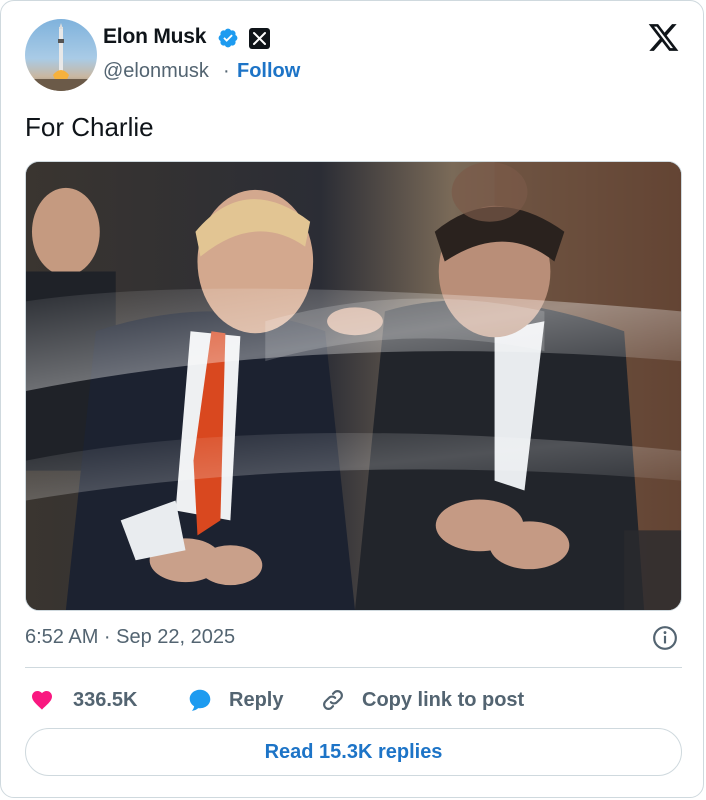  What do you see at coordinates (259, 38) in the screenshot?
I see `x-badge-icon` at bounding box center [259, 38].